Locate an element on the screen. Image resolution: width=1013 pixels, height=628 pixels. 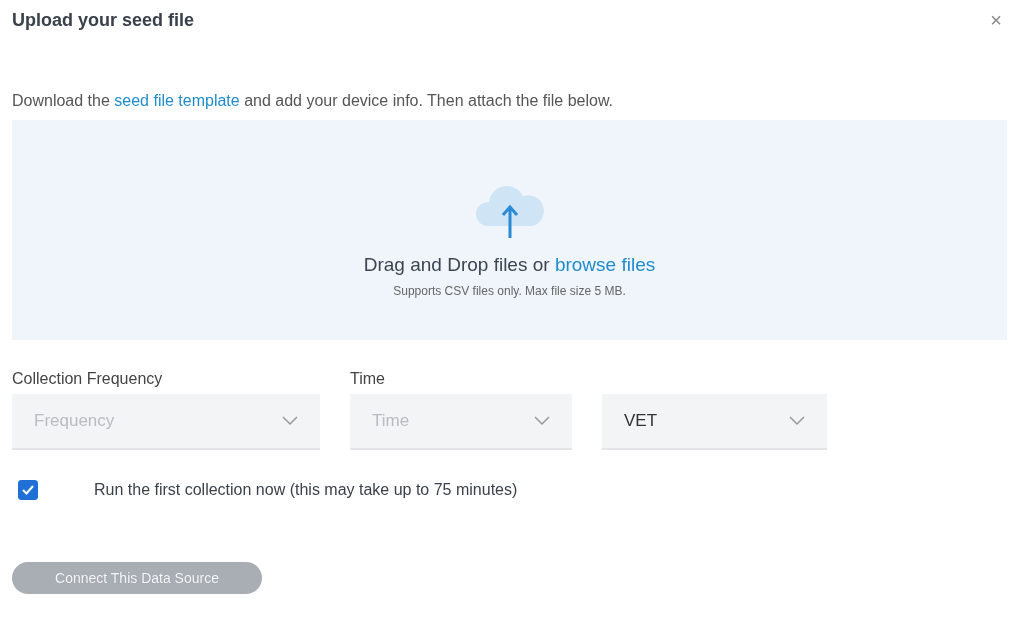
checkbox-label: Run the first collection now (this may take up to 75 minutes) is located at coordinates (306, 490).